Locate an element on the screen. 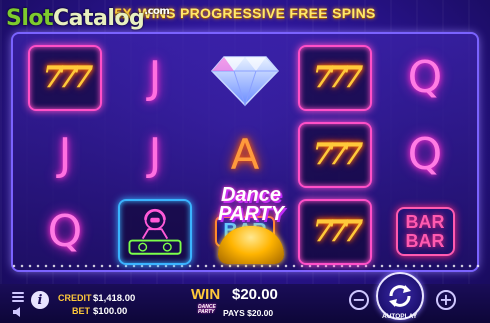 The width and height of the screenshot is (490, 323). bet-value: $100.00 is located at coordinates (110, 311).